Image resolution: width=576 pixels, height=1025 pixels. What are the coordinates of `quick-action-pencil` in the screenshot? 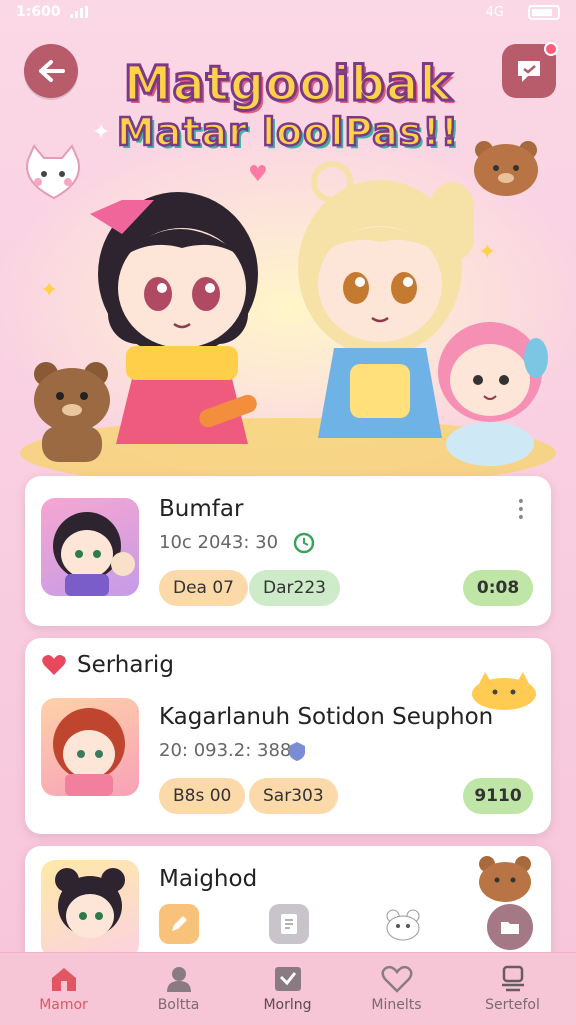 It's located at (179, 924).